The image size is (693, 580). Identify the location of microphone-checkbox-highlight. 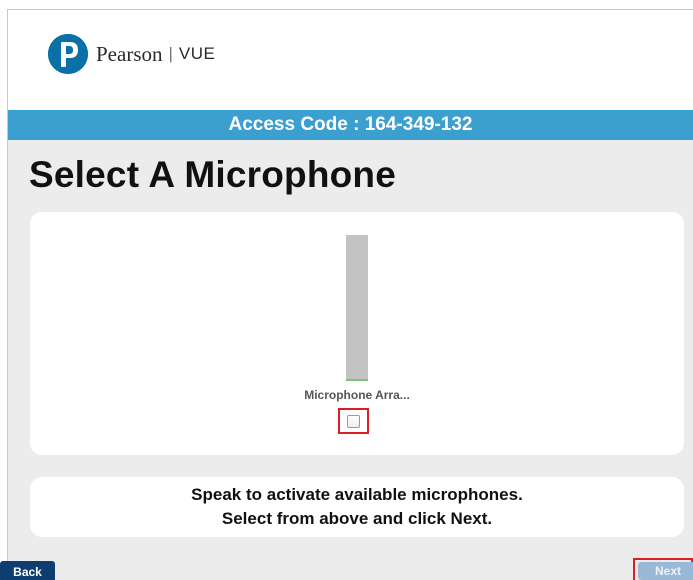
(353, 421).